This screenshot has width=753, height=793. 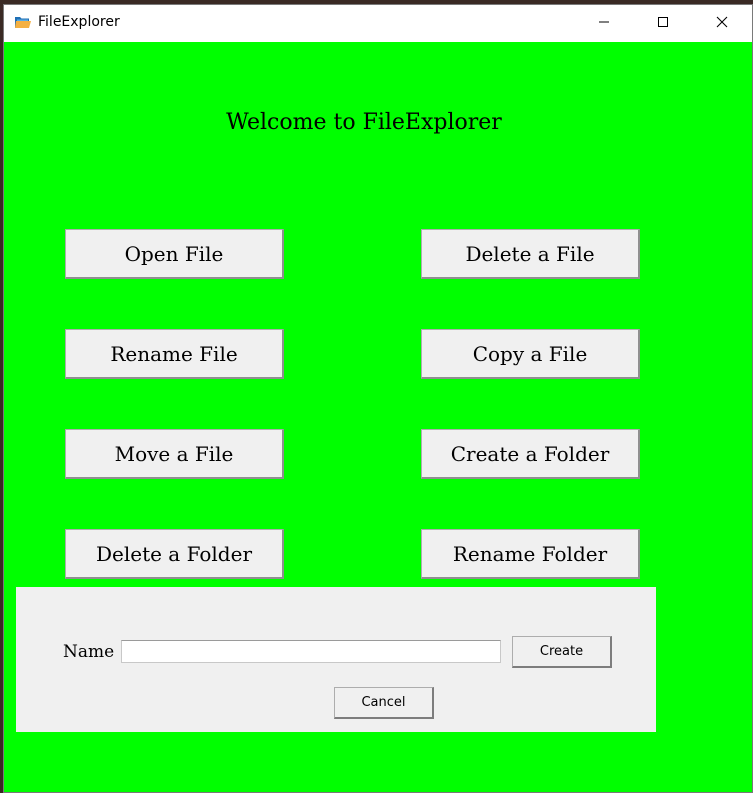 What do you see at coordinates (174, 354) in the screenshot?
I see `rename-file-button: Rename File` at bounding box center [174, 354].